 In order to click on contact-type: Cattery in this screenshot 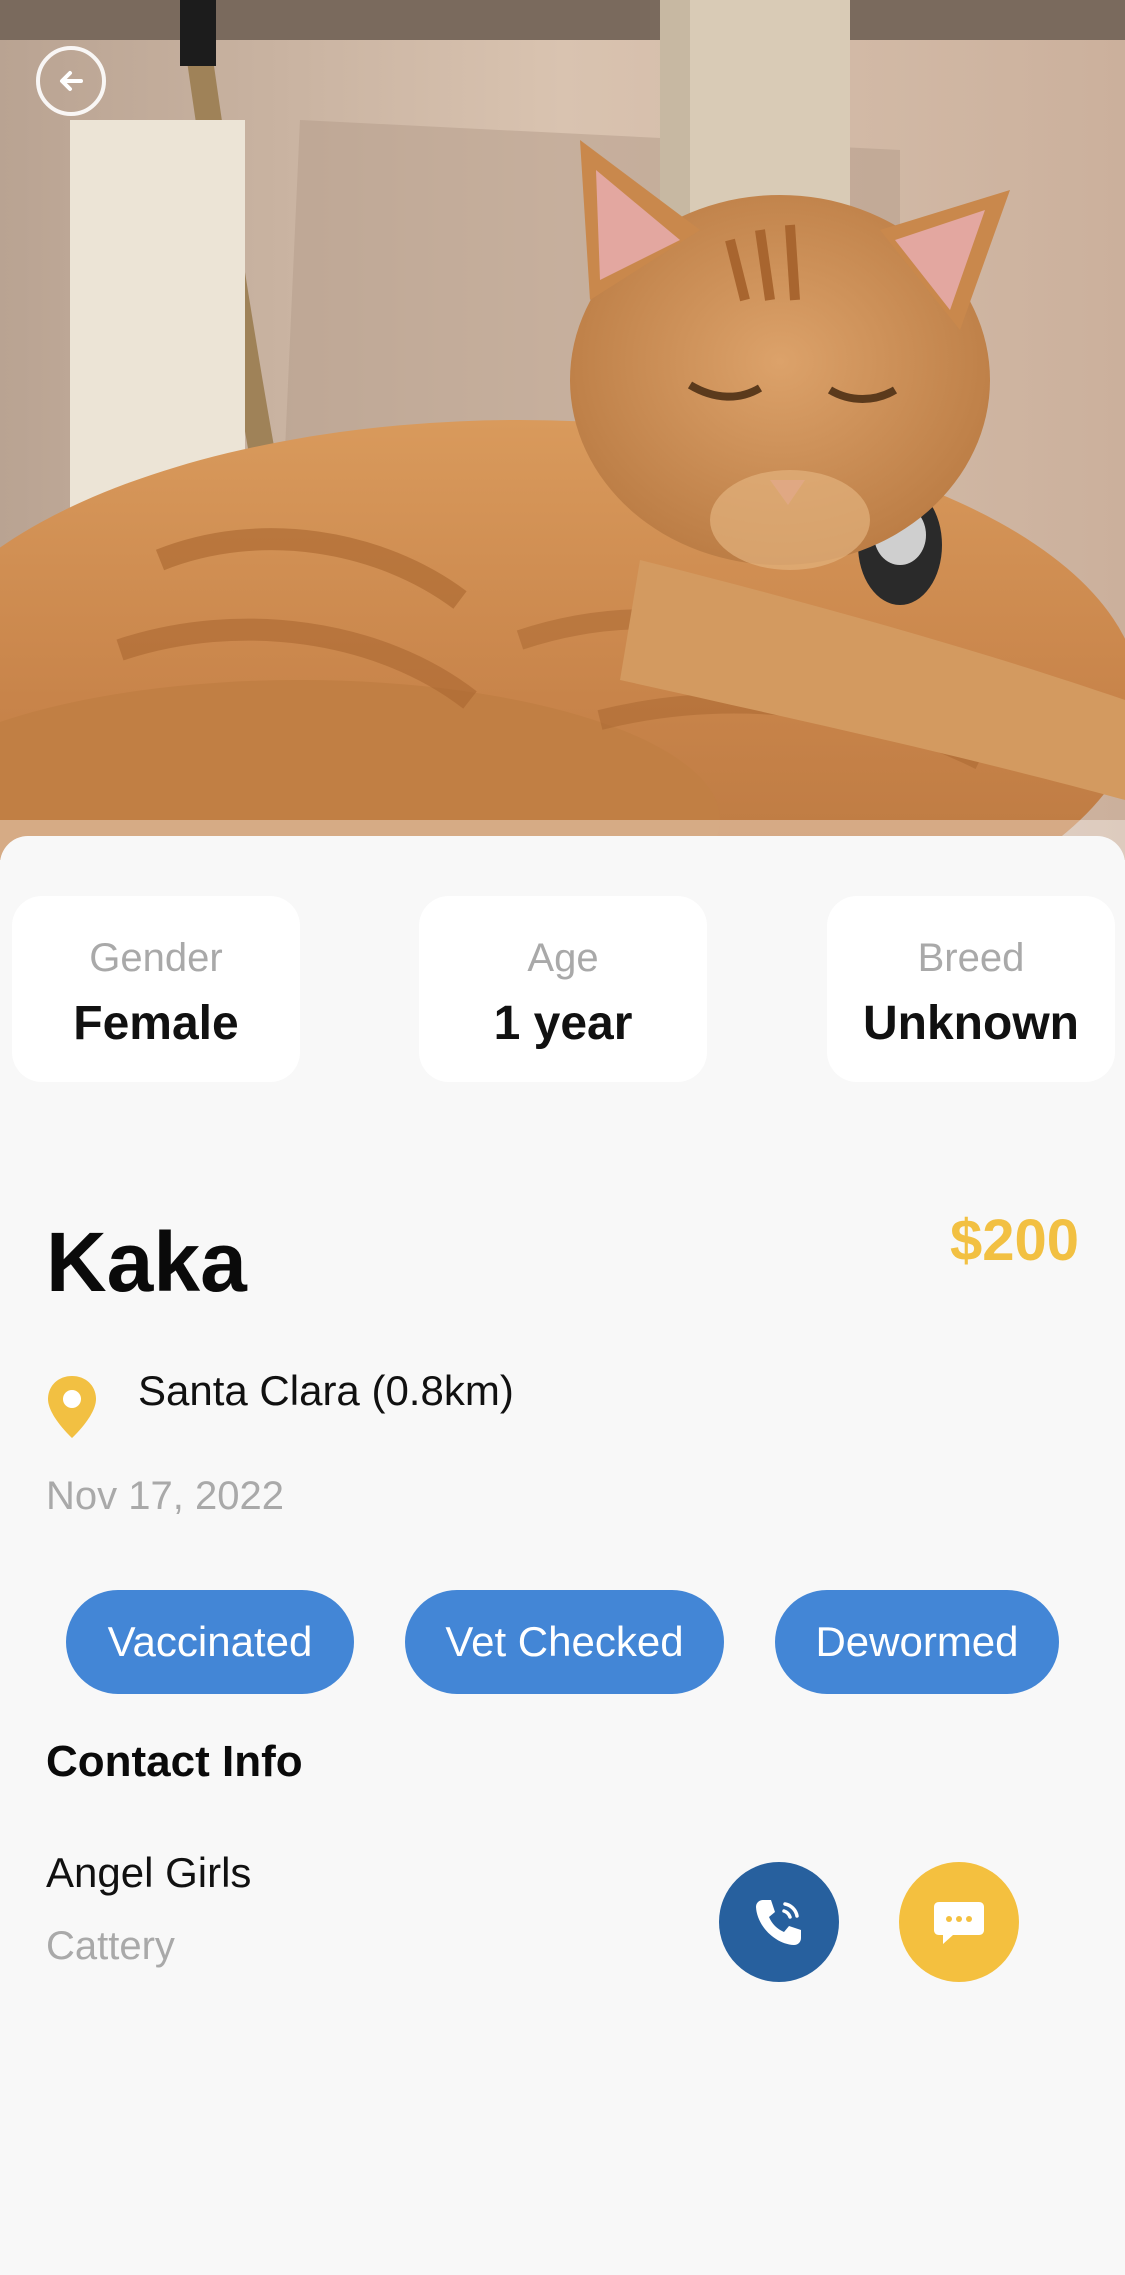, I will do `click(110, 1946)`.